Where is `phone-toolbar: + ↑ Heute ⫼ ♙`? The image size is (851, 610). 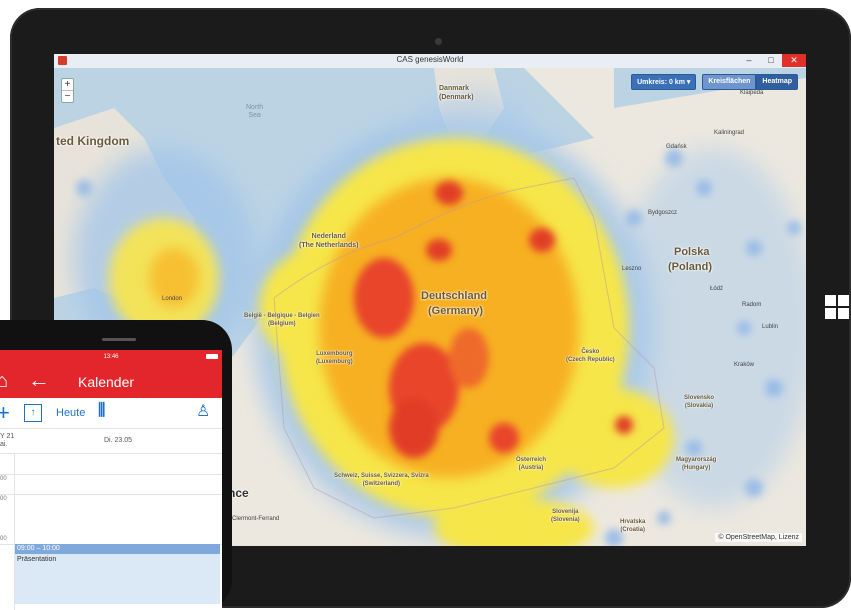
phone-toolbar: + ↑ Heute ⫼ ♙ is located at coordinates (111, 413).